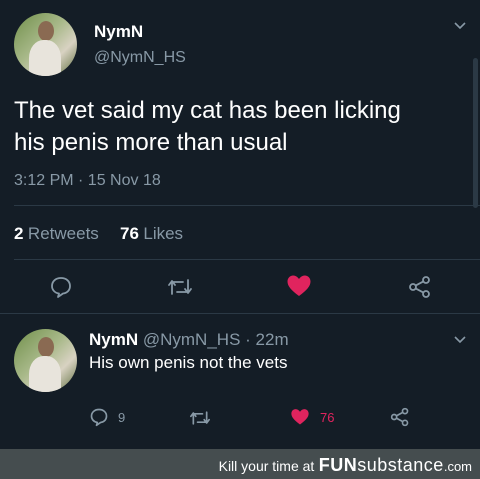 Image resolution: width=480 pixels, height=479 pixels. I want to click on reply-count: 9, so click(122, 417).